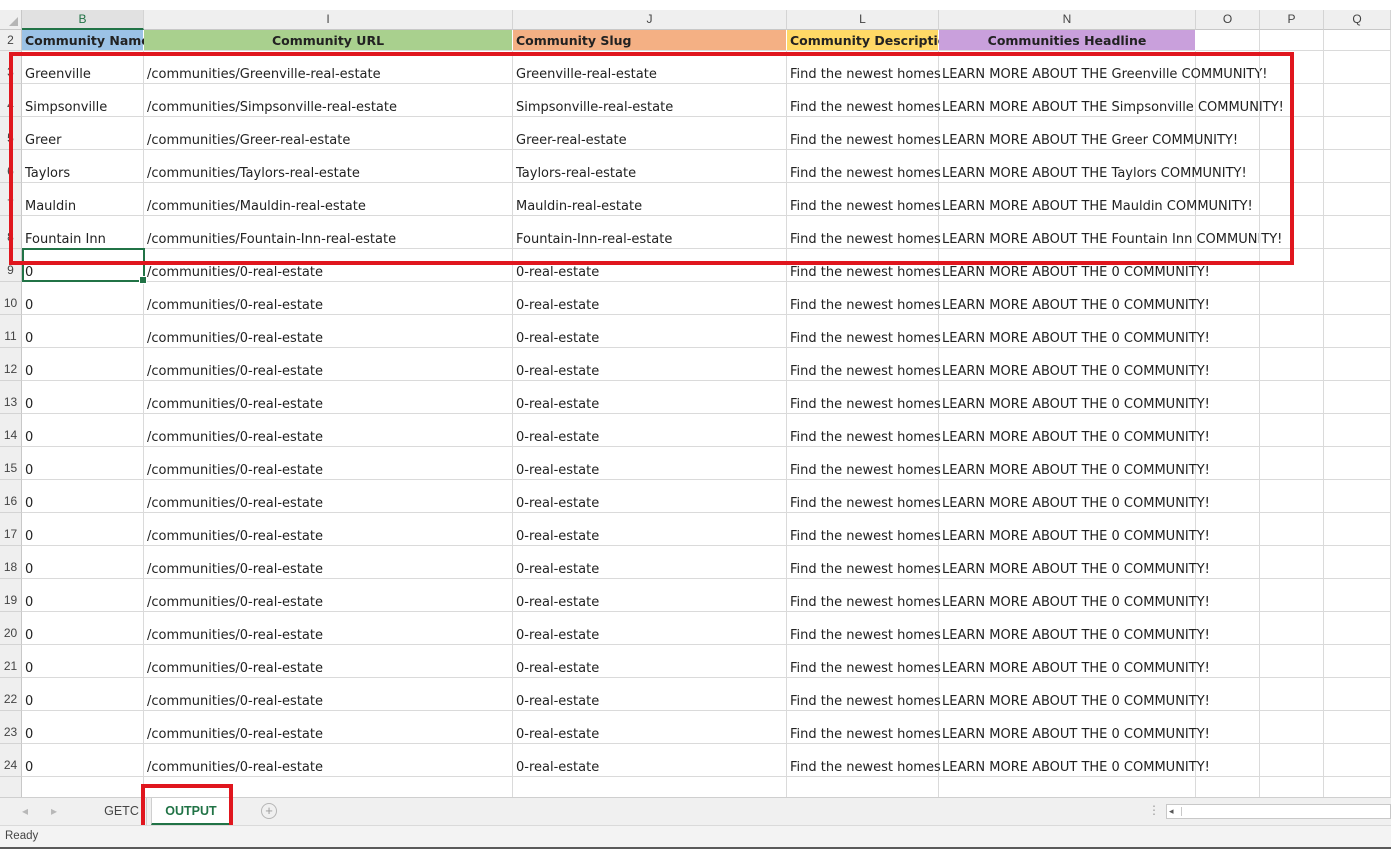 Image resolution: width=1391 pixels, height=849 pixels. I want to click on cell-i: /communities/Greer-real-estate, so click(328, 133).